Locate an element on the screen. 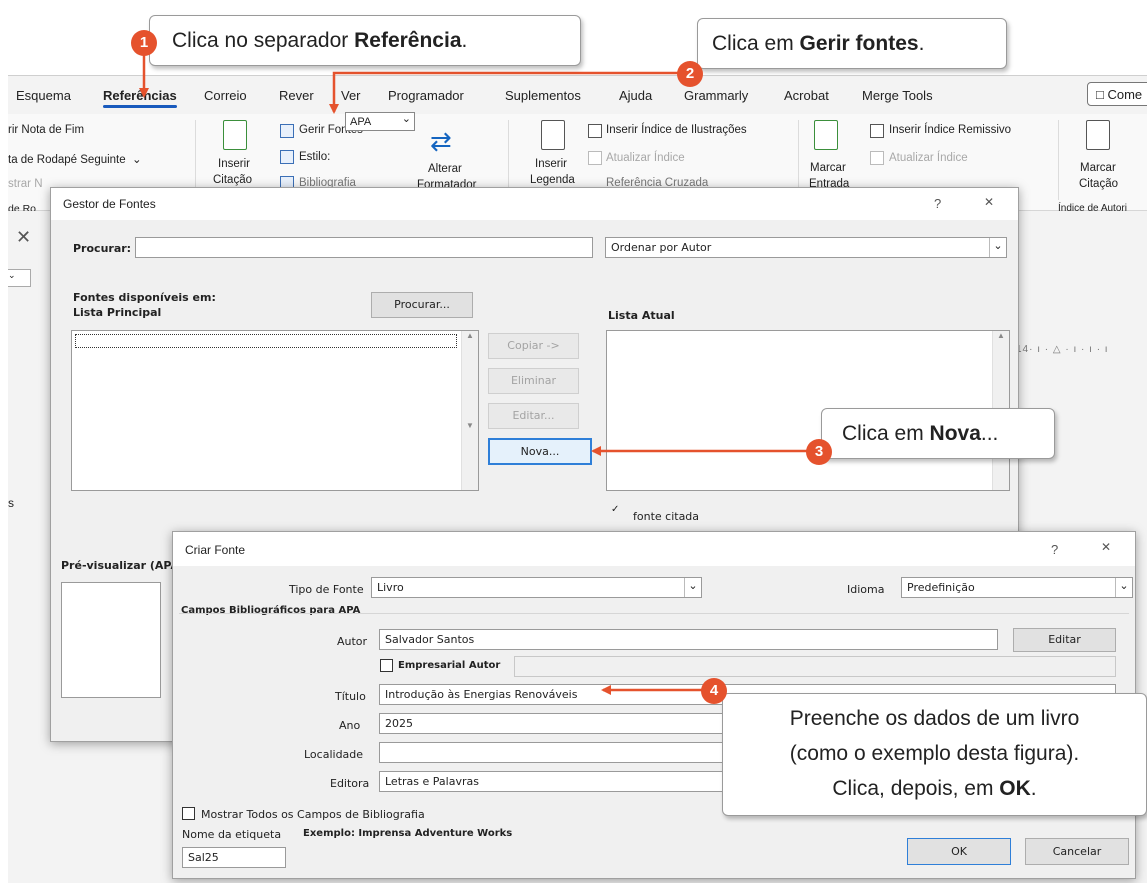 This screenshot has height=883, width=1147. chevron-down-icon: ⌄ is located at coordinates (406, 119).